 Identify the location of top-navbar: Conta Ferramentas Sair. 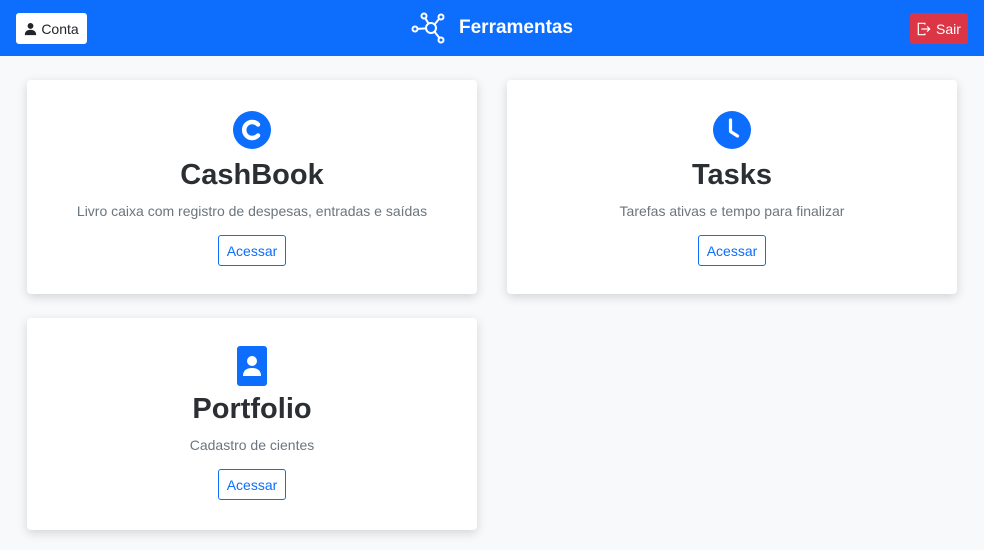
(492, 28).